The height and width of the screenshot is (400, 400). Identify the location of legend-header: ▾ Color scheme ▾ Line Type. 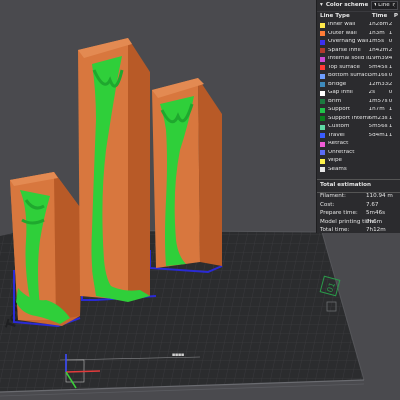
(358, 6).